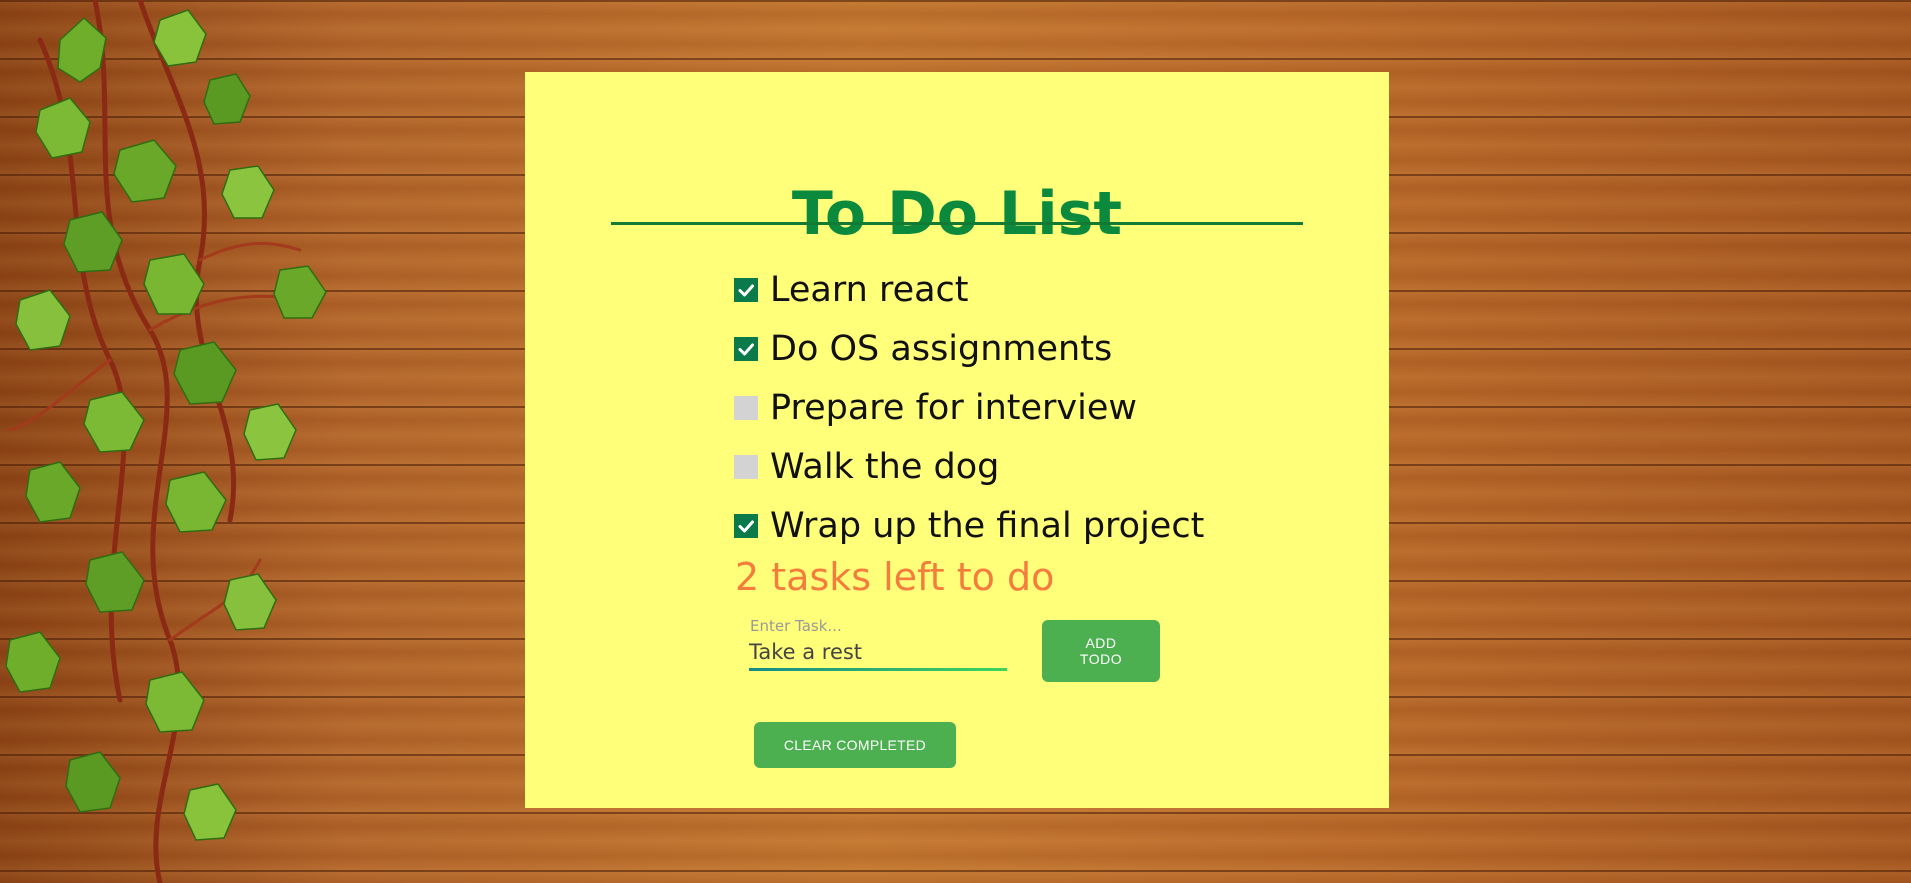  I want to click on todo-item: Wrap up the final project, so click(969, 525).